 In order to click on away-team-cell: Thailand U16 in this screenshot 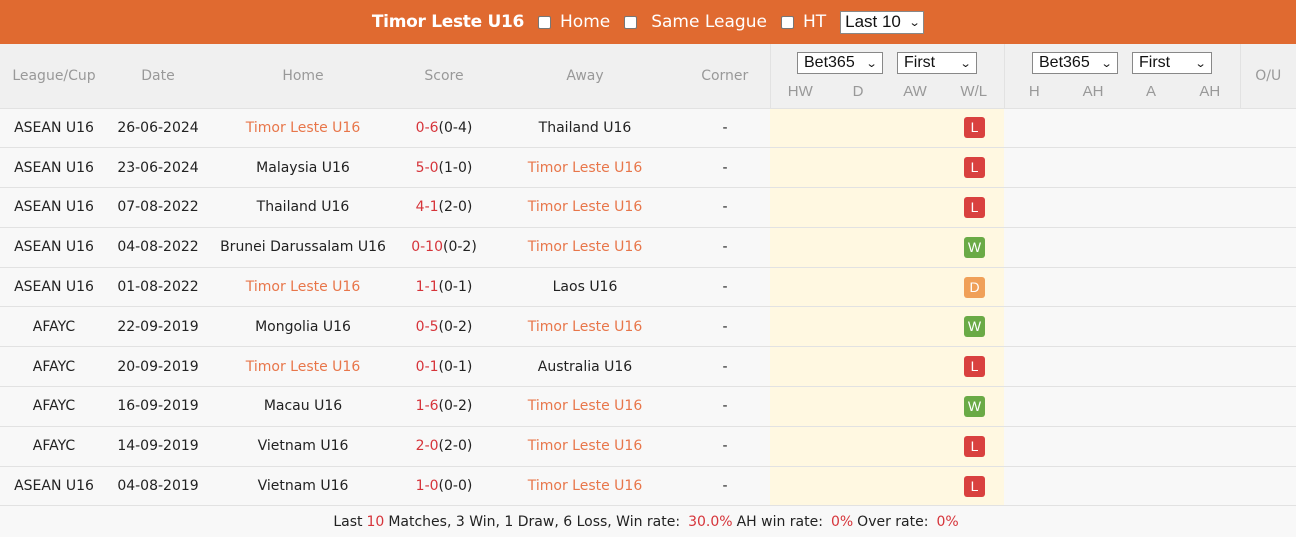, I will do `click(585, 128)`.